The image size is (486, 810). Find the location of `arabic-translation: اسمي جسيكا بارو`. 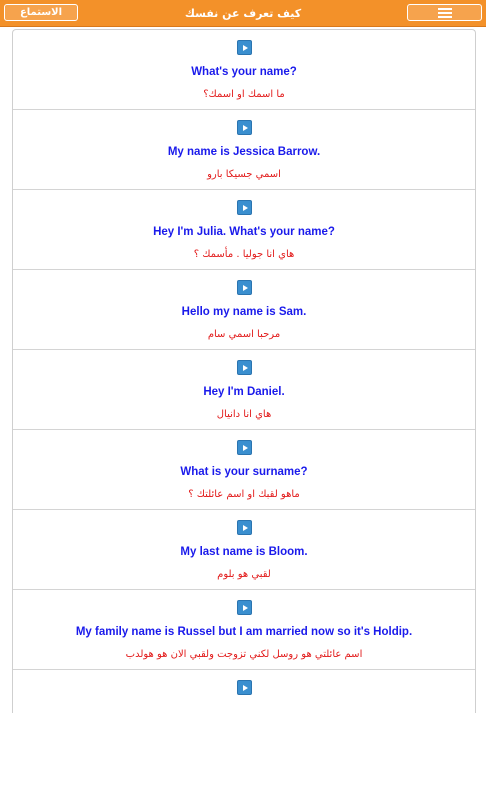

arabic-translation: اسمي جسيكا بارو is located at coordinates (244, 174).